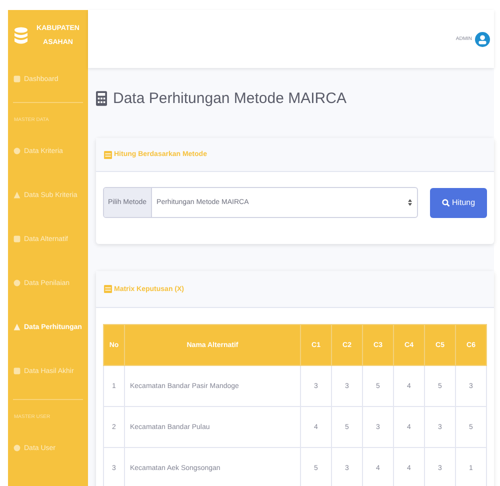 Image resolution: width=500 pixels, height=486 pixels. I want to click on calculator-icon, so click(101, 98).